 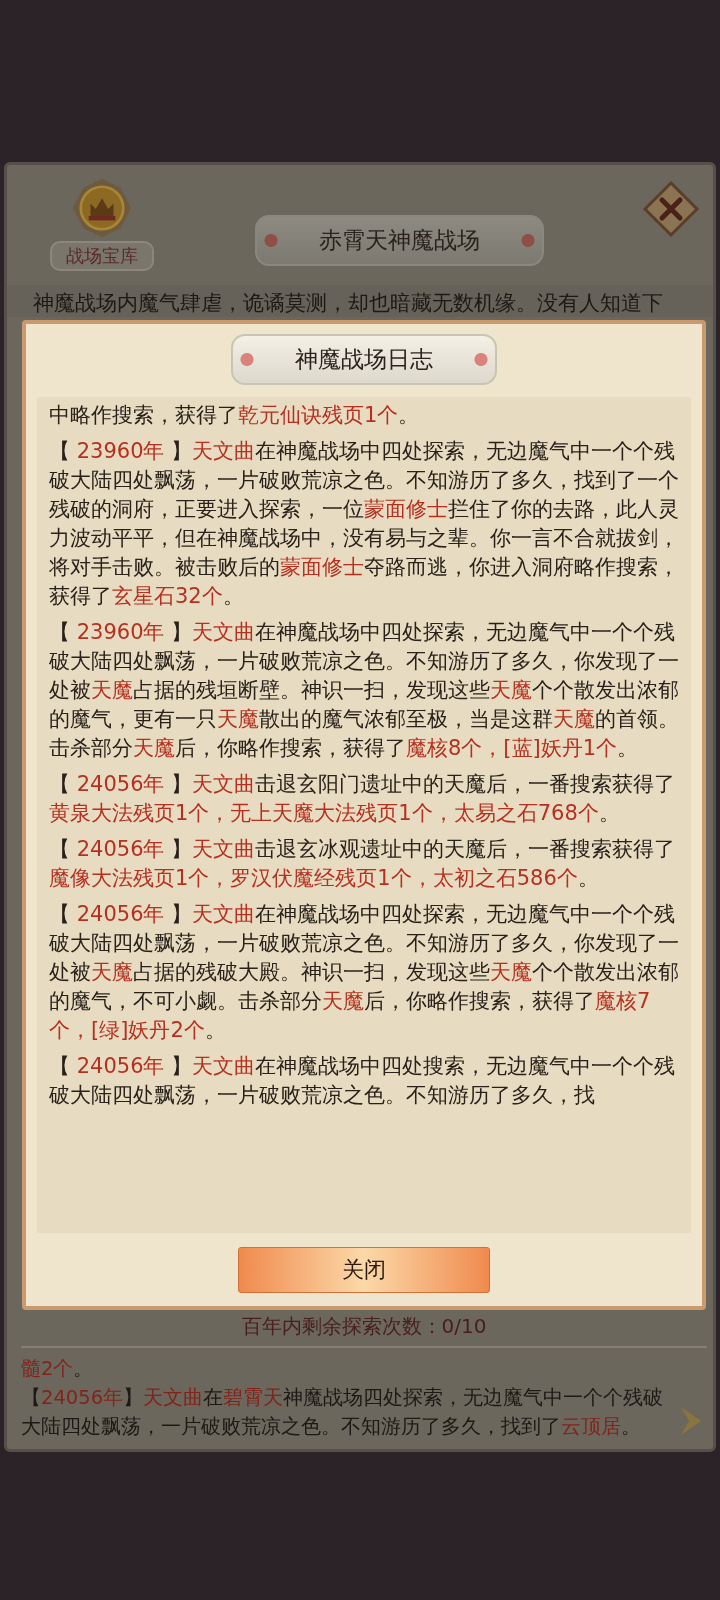 I want to click on log-entry: 【 24056年 】天文曲击退玄阳门遗址中的天魔后，一番搜索获得了 黄泉大法残页1个，无上天魔大法残页1个，太易之石768个。, so click(x=363, y=799).